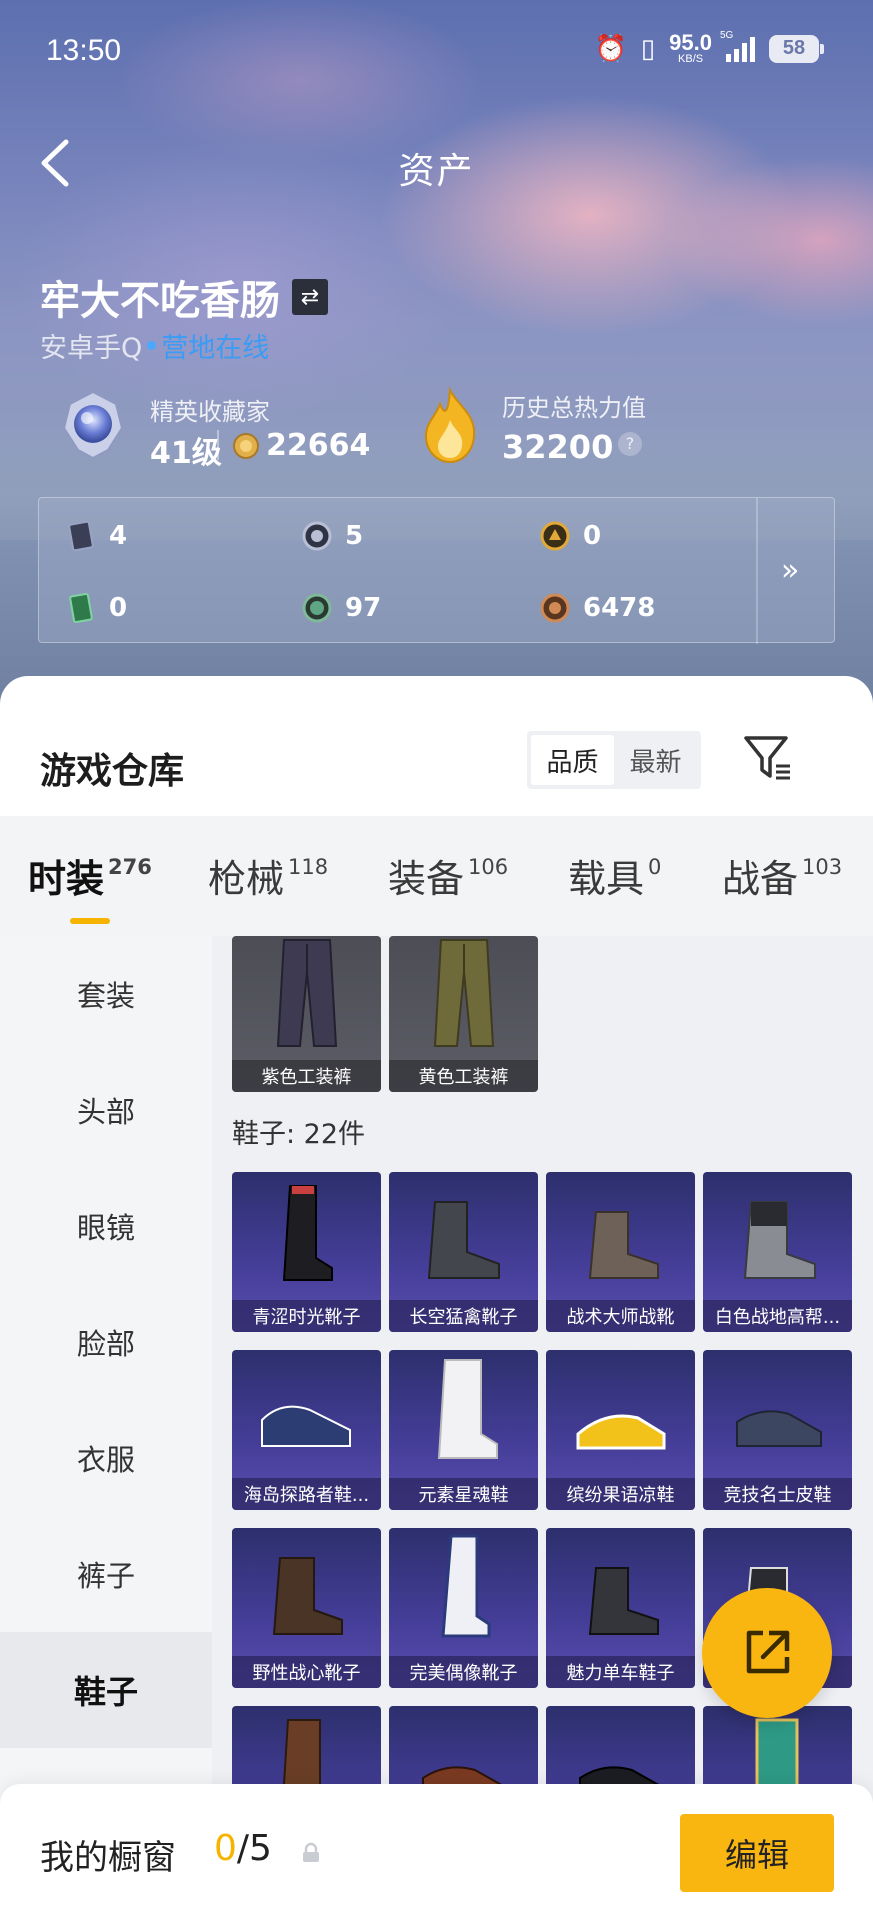  I want to click on silver-token-icon, so click(317, 536).